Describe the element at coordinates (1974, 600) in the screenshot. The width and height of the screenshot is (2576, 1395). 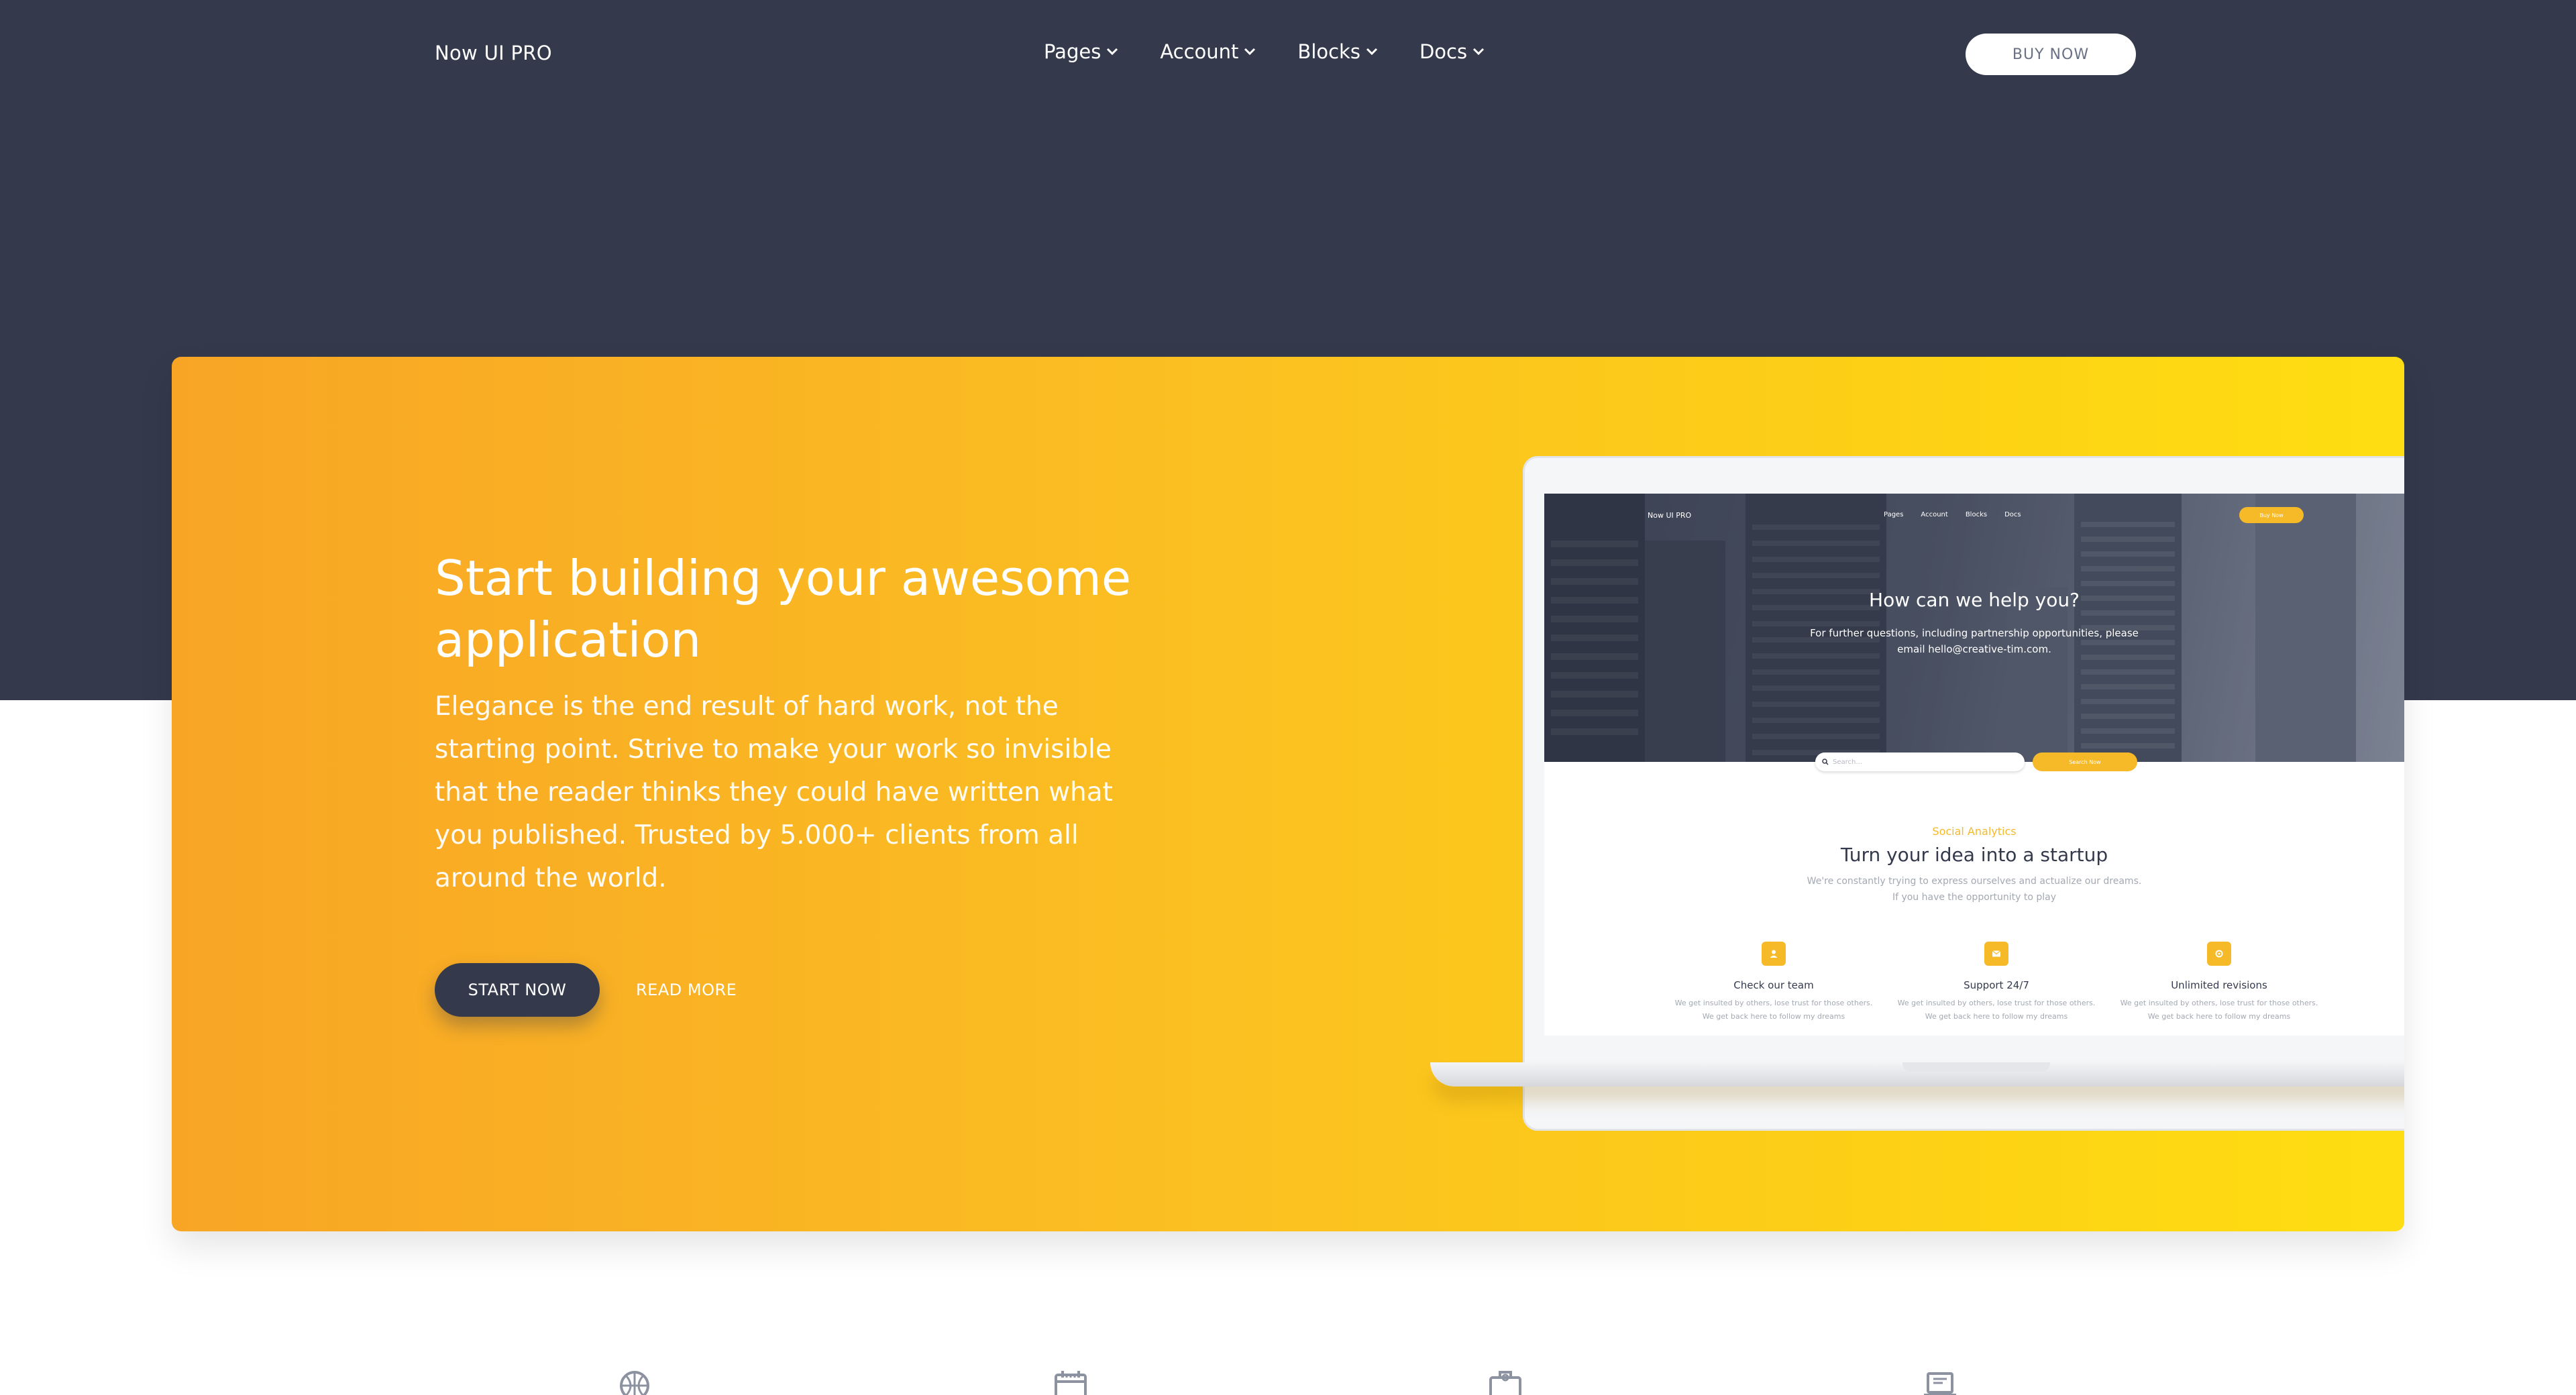
I see `mockup-title: How can we help you?` at that location.